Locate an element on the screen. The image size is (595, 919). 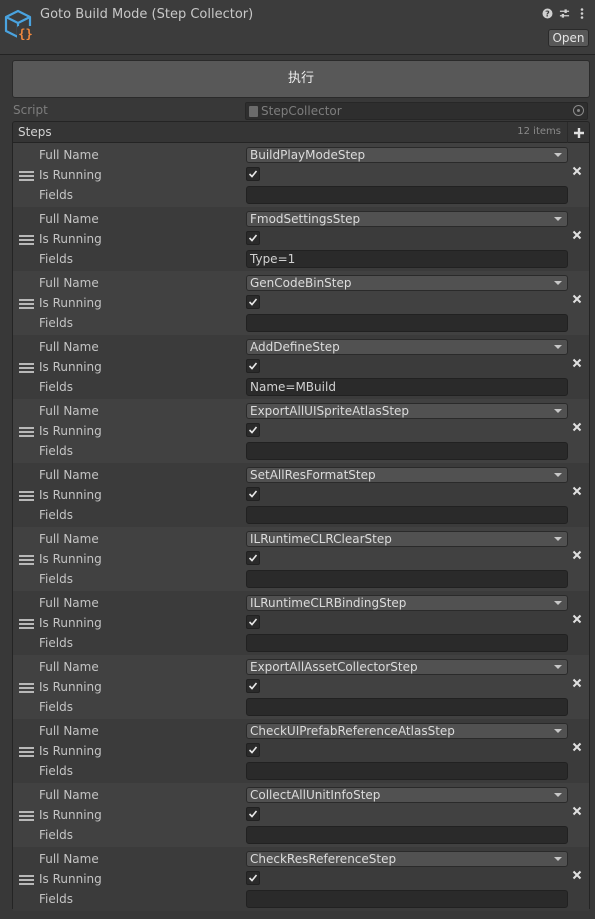
script-field: StepCollector is located at coordinates (416, 111).